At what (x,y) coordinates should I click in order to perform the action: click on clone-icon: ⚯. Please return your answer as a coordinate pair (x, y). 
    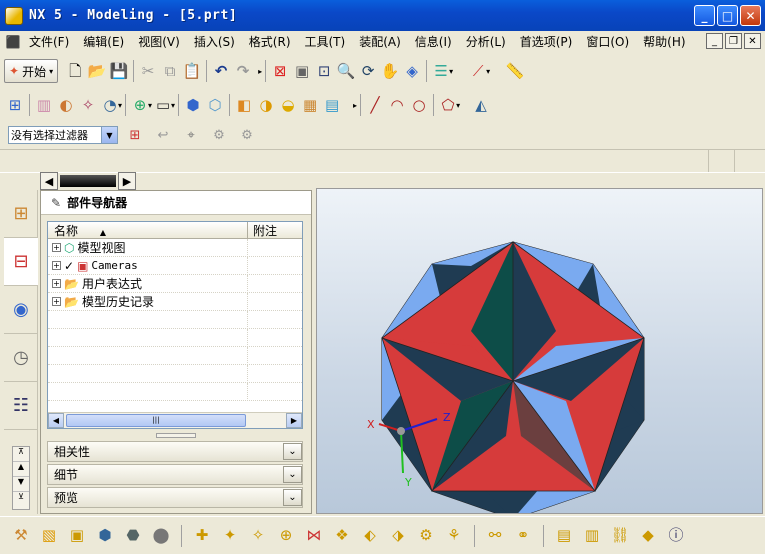
    Looking at the image, I should click on (495, 536).